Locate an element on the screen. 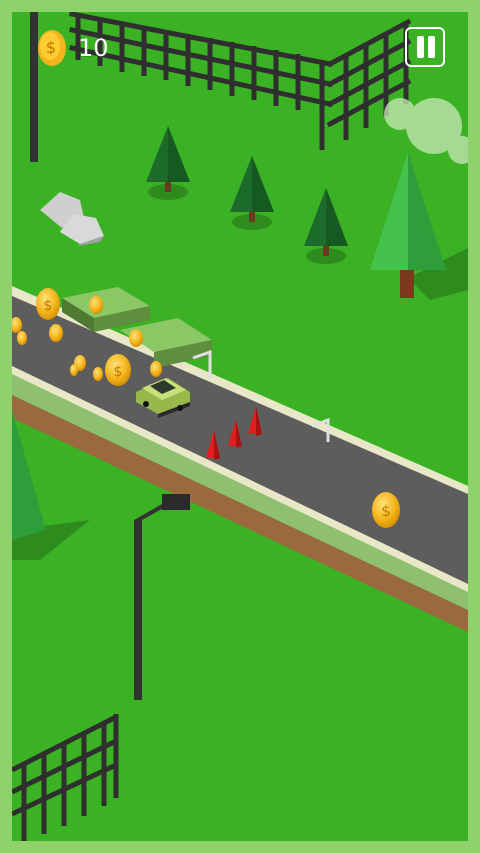  pause-button is located at coordinates (425, 47).